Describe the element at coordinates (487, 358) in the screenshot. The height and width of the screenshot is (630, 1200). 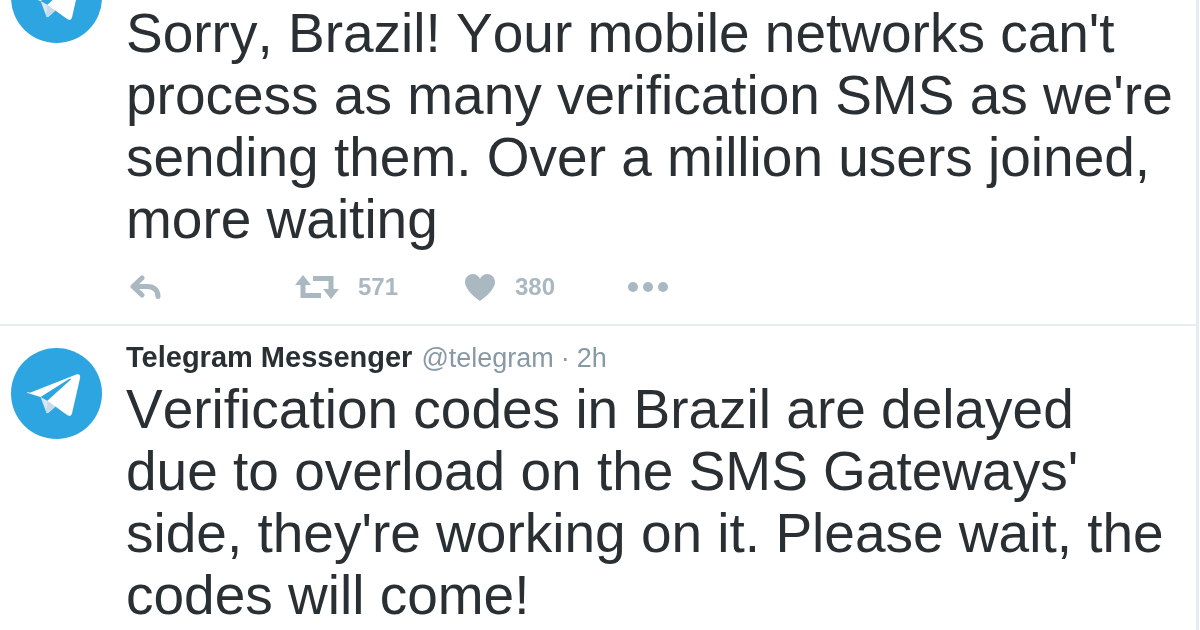
I see `author-handle: @telegram` at that location.